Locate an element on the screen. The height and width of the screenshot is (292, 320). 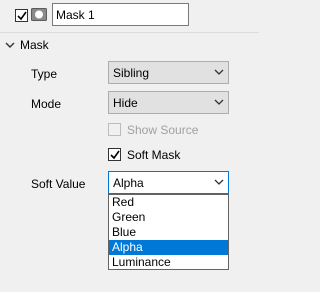
dropdown-option-luminance: Luminance is located at coordinates (168, 262).